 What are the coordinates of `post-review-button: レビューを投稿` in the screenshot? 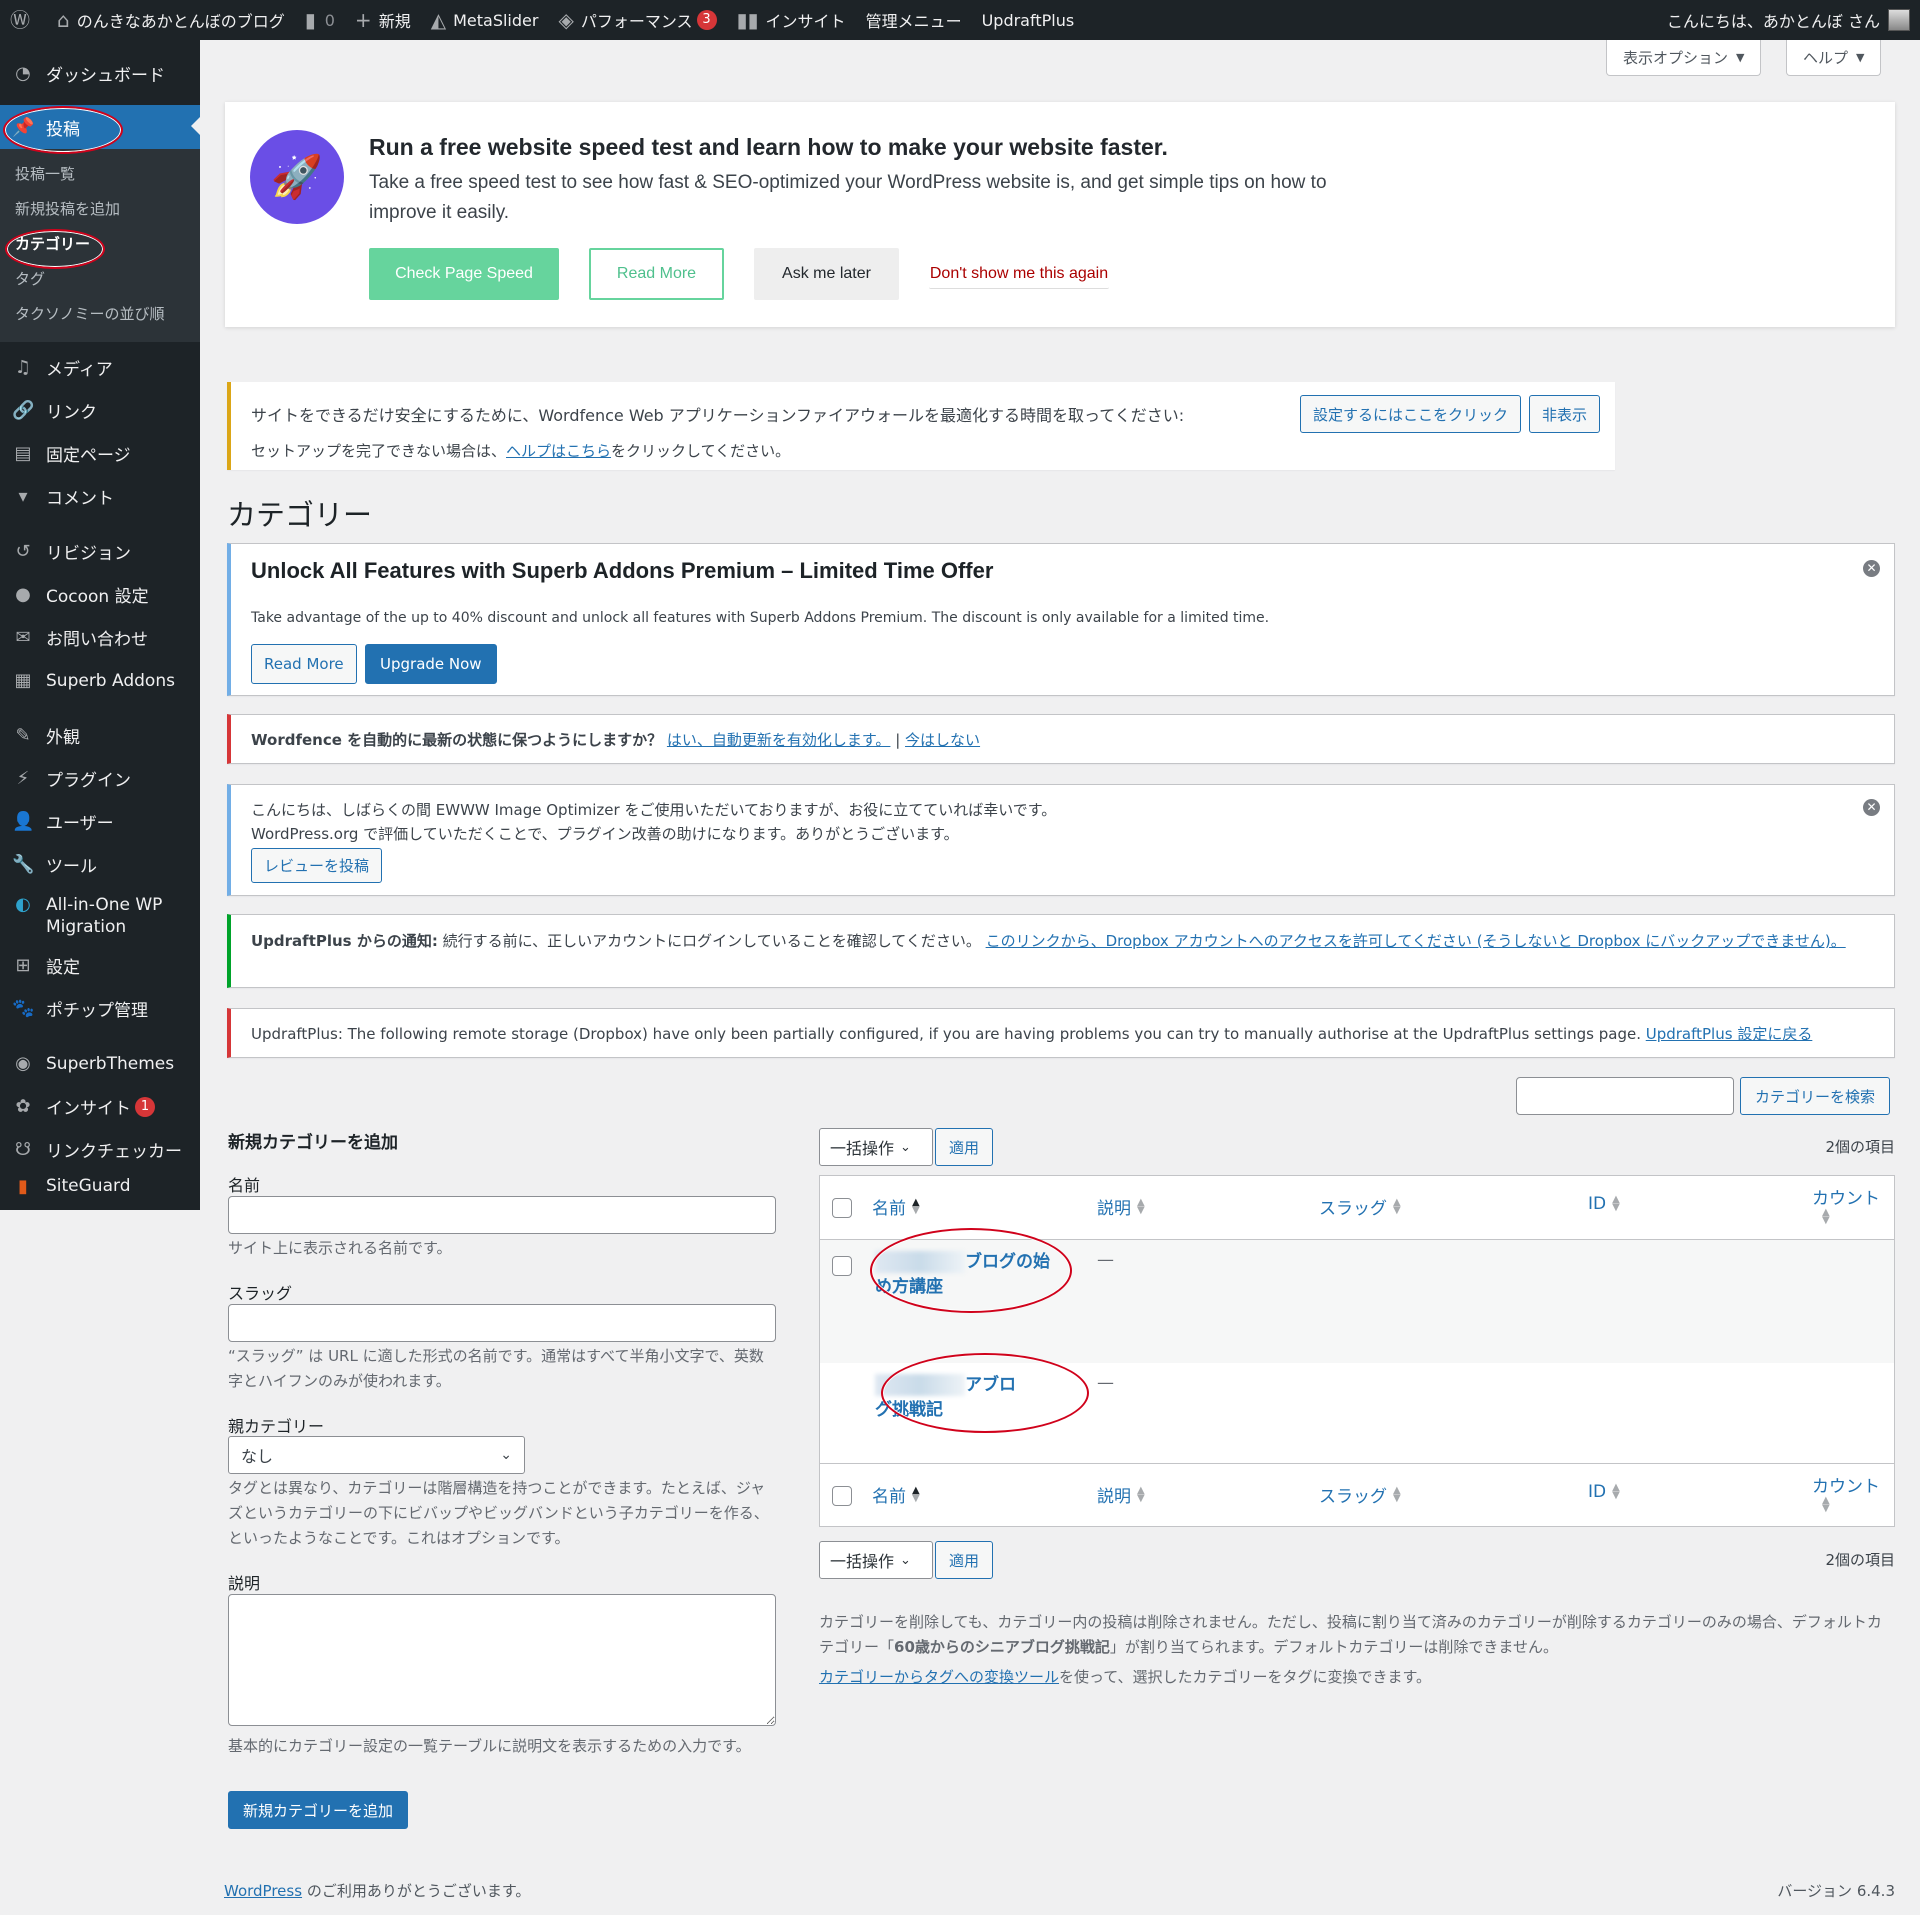 It's located at (317, 865).